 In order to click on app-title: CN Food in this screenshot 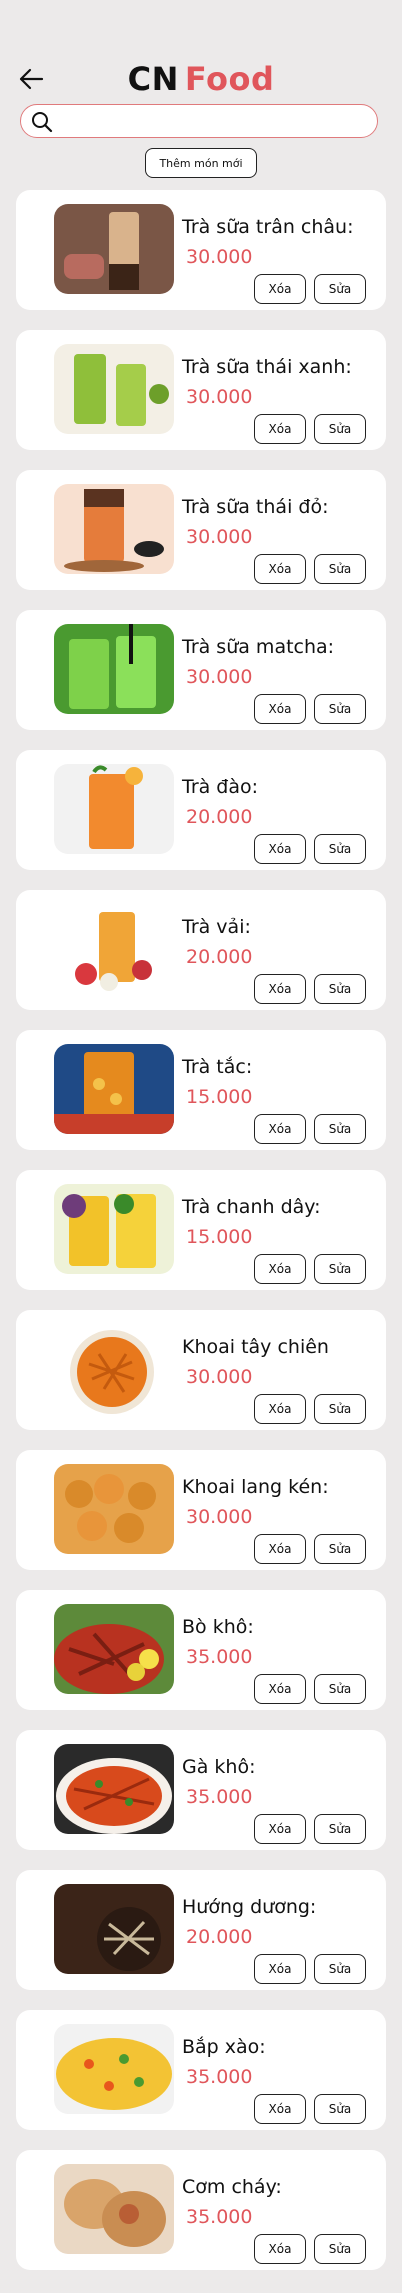, I will do `click(201, 79)`.